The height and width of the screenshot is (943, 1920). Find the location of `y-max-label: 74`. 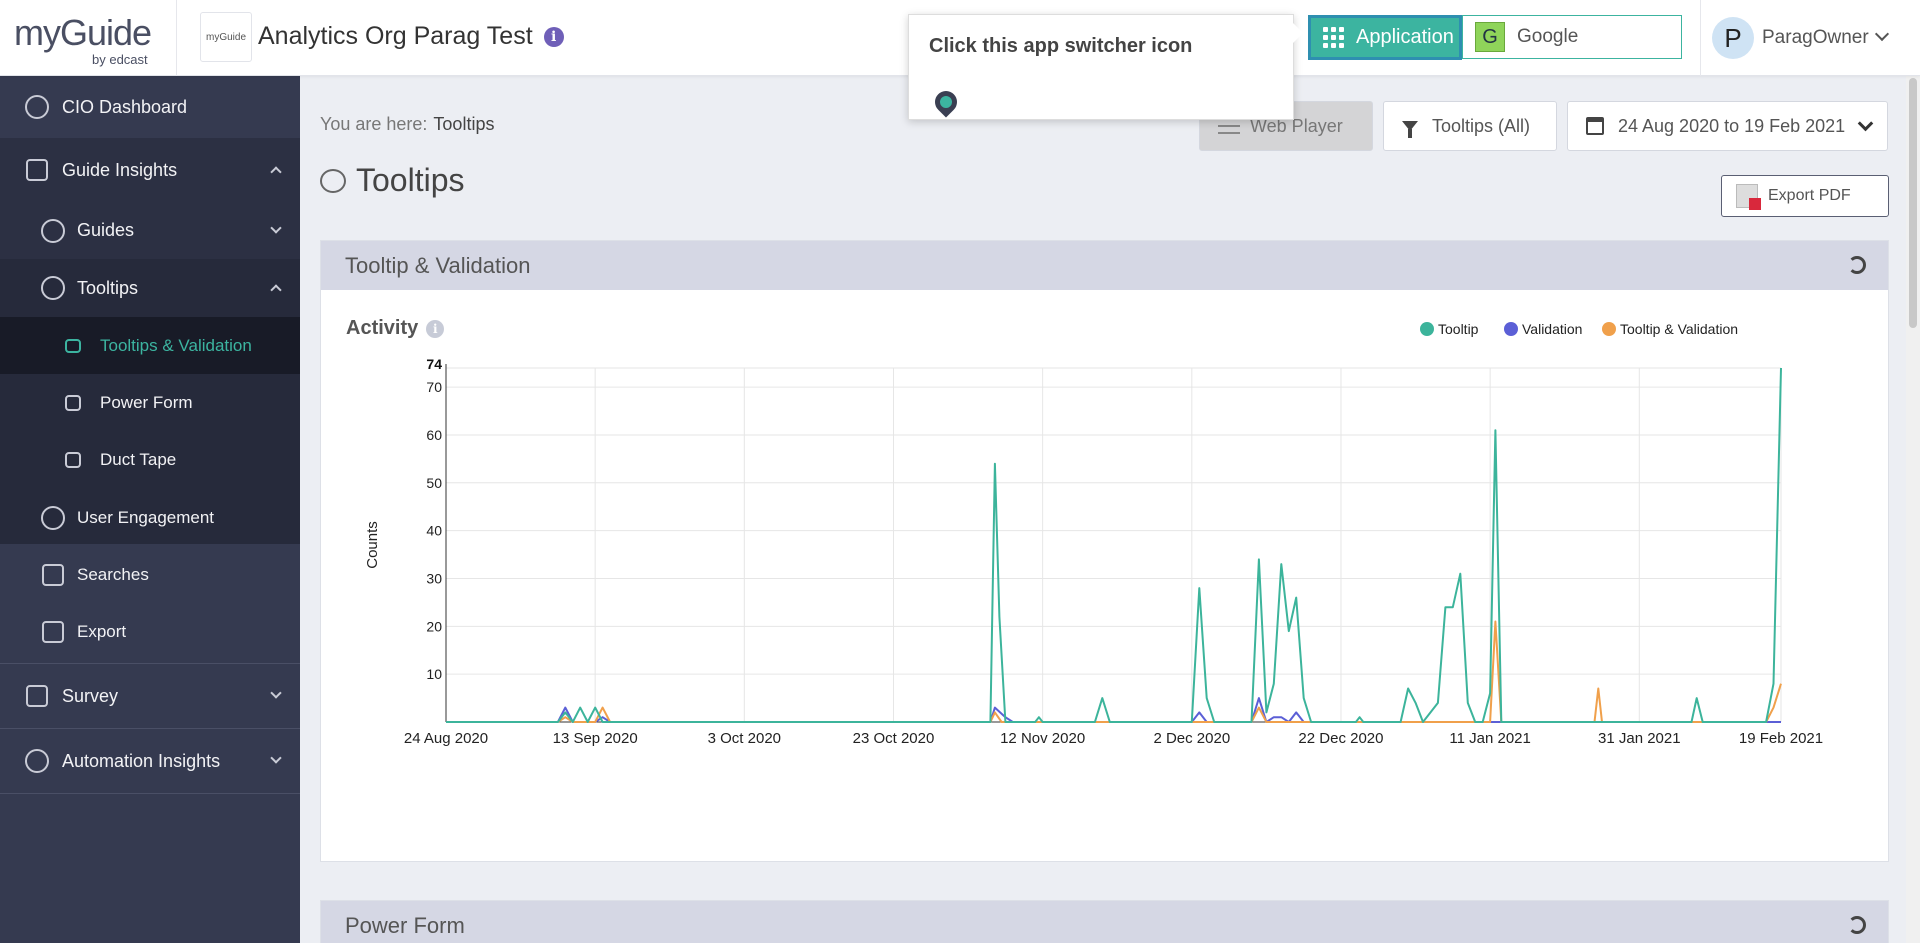

y-max-label: 74 is located at coordinates (434, 364).